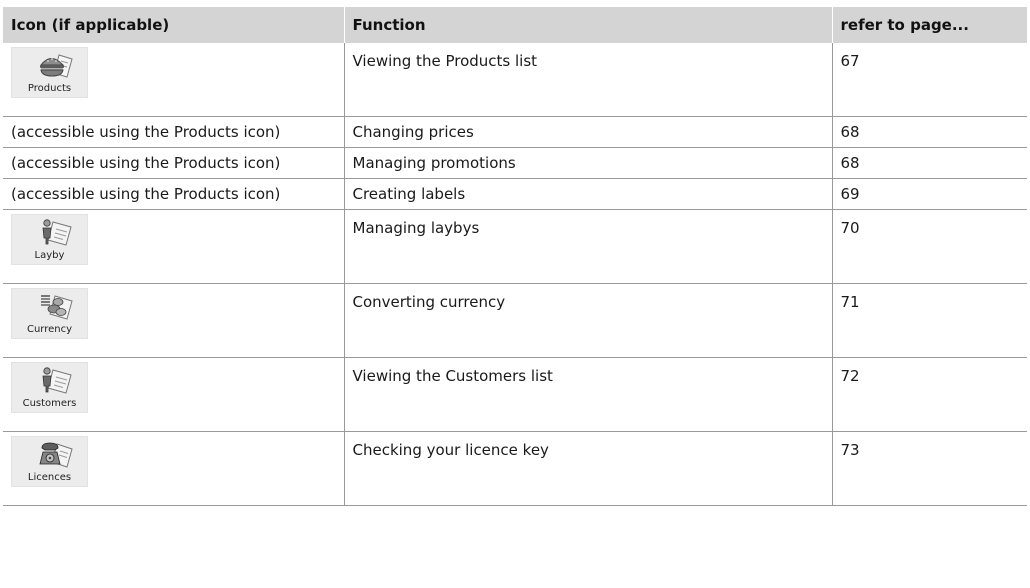  I want to click on function-cell: Converting currency, so click(588, 320).